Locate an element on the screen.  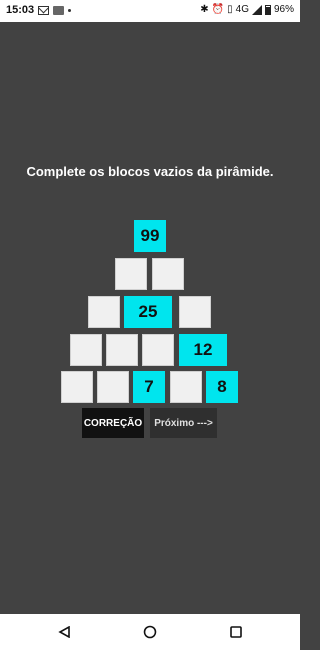
instruction-text: Complete os blocos vazios da pirâmide. is located at coordinates (150, 171).